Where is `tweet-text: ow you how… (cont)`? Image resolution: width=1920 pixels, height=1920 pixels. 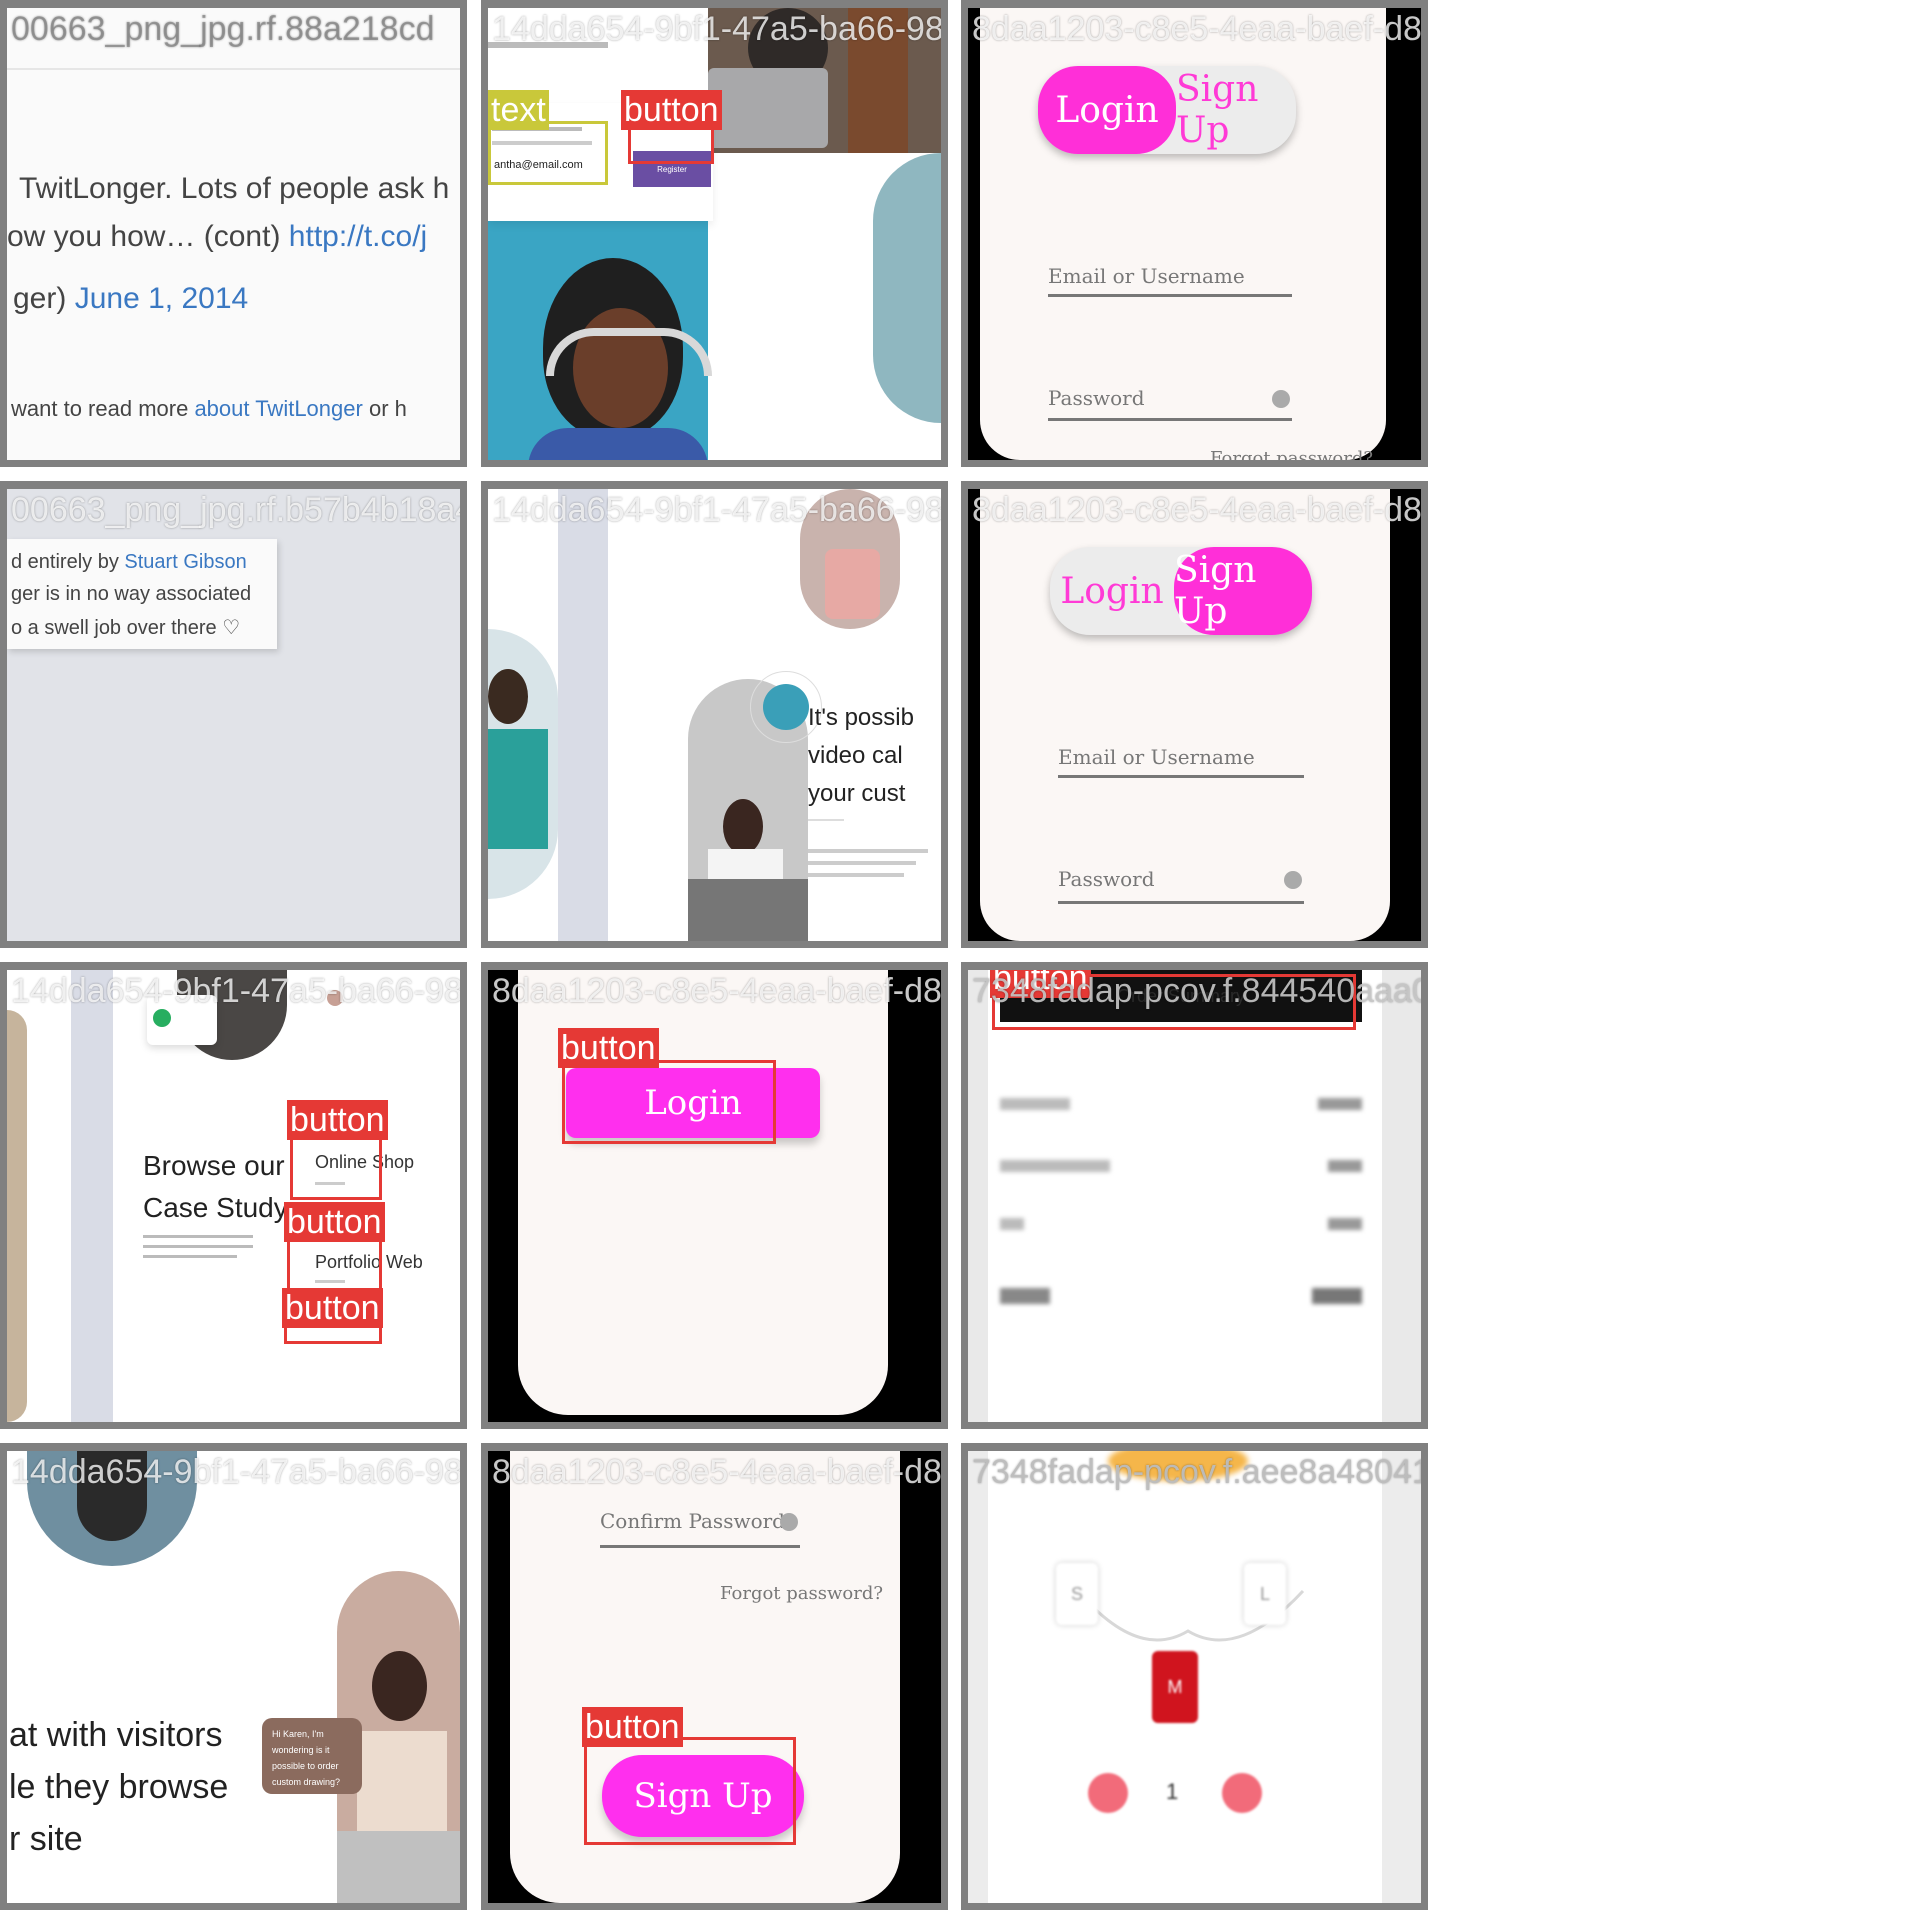
tweet-text: ow you how… (cont) is located at coordinates (144, 236).